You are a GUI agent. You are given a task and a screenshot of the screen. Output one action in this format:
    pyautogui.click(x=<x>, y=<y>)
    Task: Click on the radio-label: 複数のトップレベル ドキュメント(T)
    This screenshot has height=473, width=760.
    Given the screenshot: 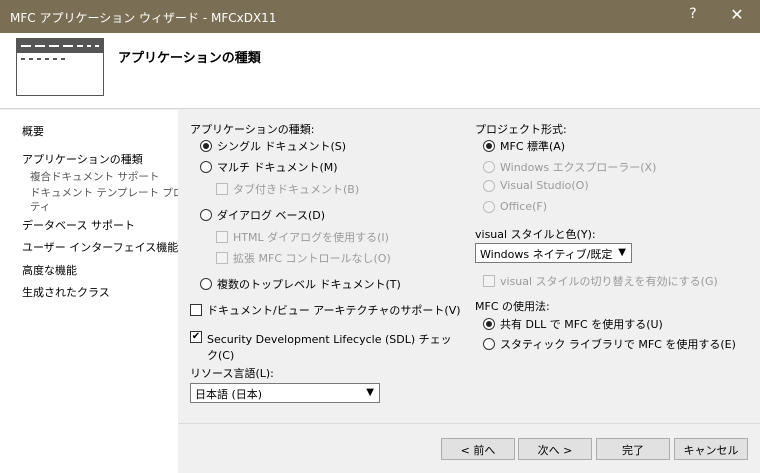 What is the action you would take?
    pyautogui.click(x=309, y=284)
    